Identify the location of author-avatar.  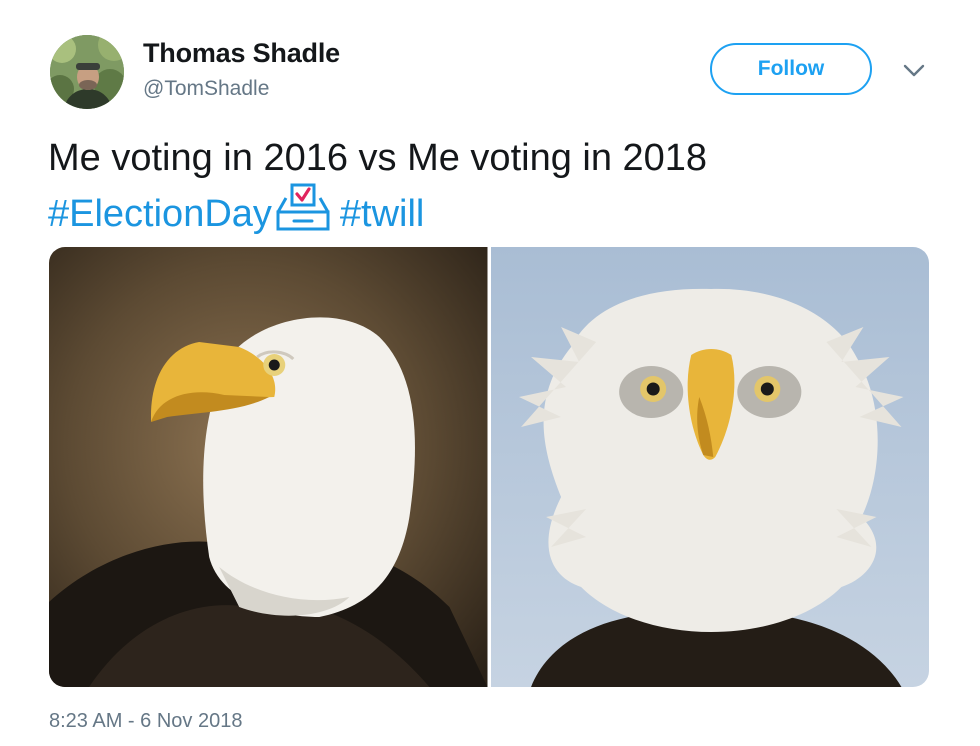
(87, 72).